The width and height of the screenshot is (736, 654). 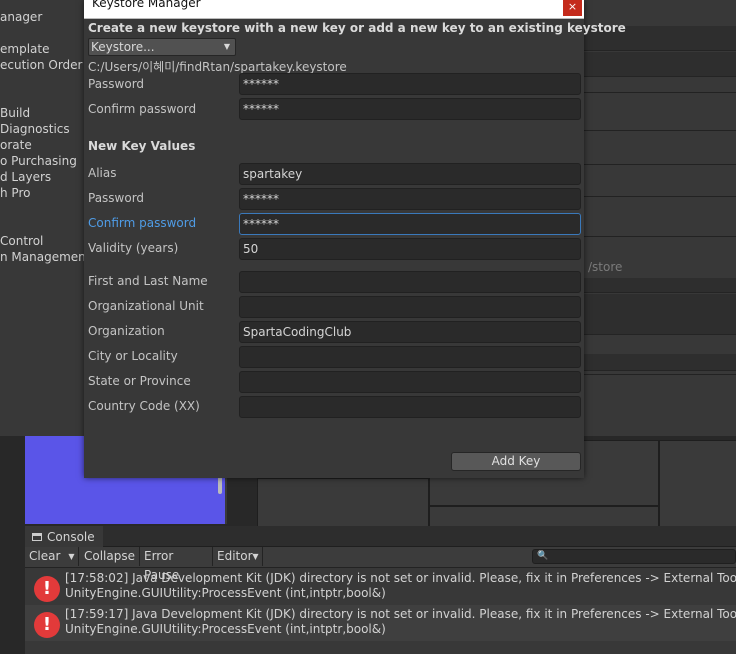 I want to click on organizational-unit-field, so click(x=410, y=307).